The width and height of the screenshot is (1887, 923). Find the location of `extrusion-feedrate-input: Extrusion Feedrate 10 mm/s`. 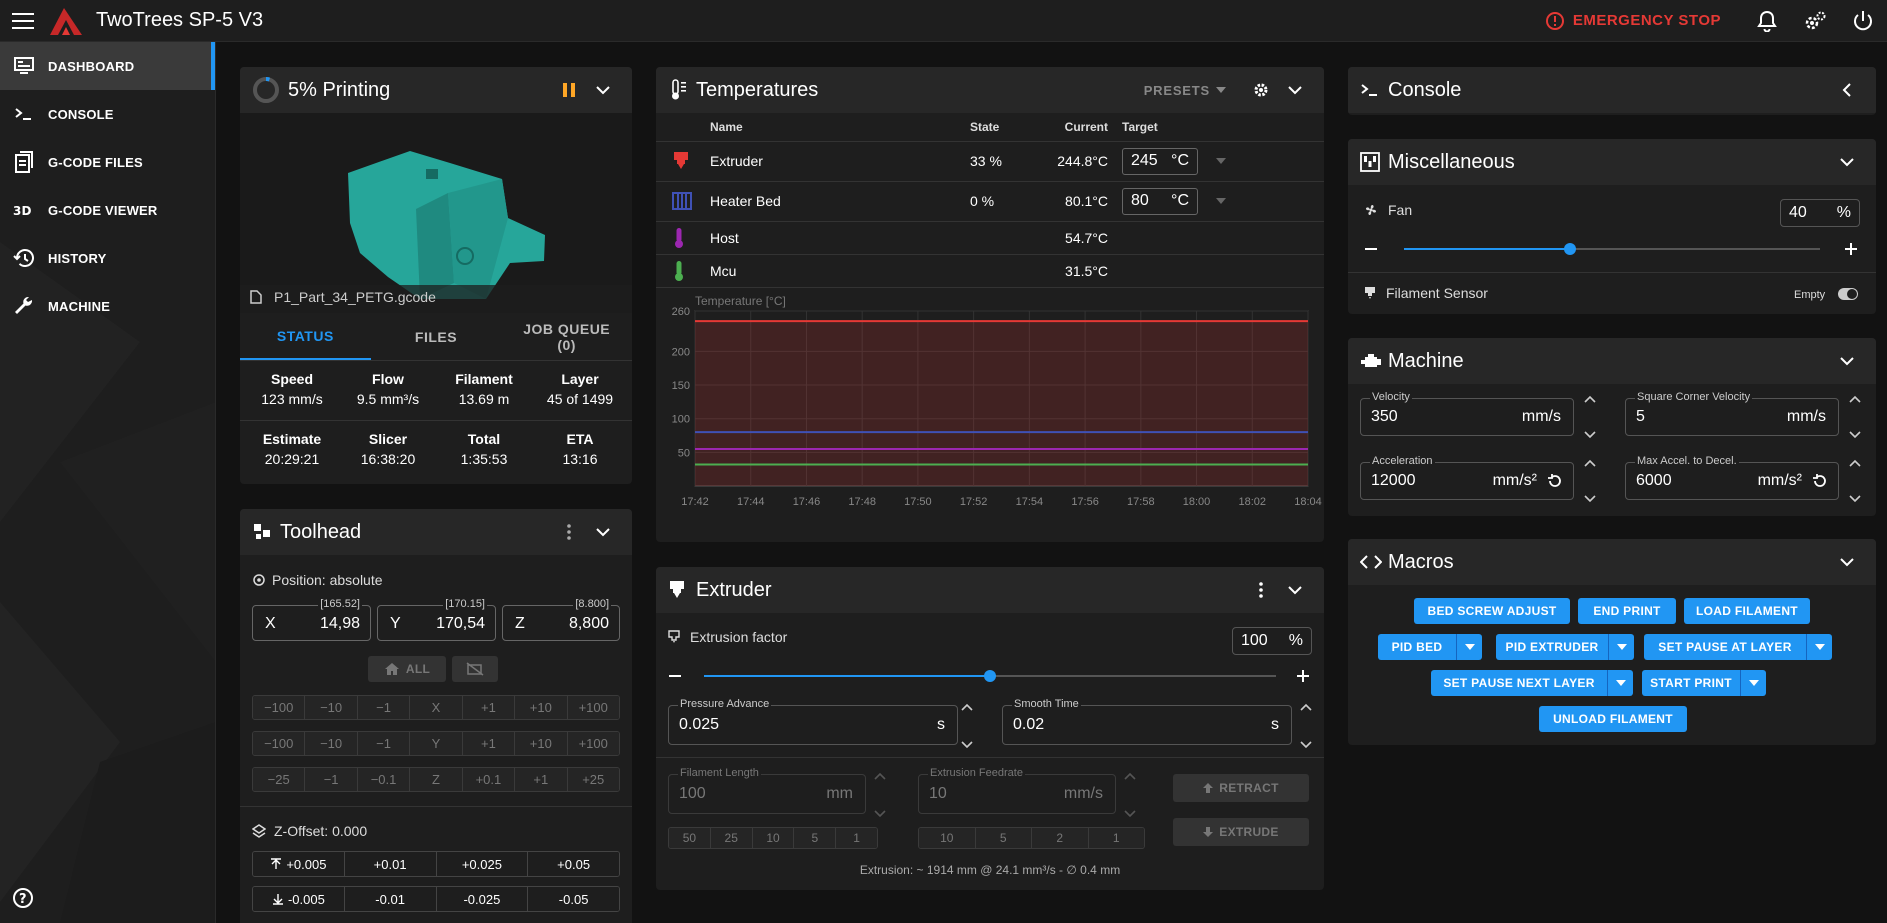

extrusion-feedrate-input: Extrusion Feedrate 10 mm/s is located at coordinates (1017, 790).